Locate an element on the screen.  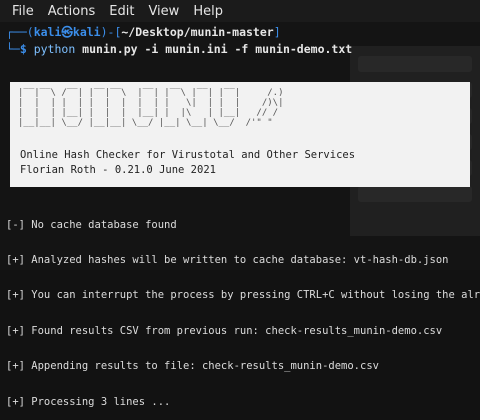
prompt-line: ┌──(kali㉿kali)-[~/Desktop/munin-master] is located at coordinates (143, 32).